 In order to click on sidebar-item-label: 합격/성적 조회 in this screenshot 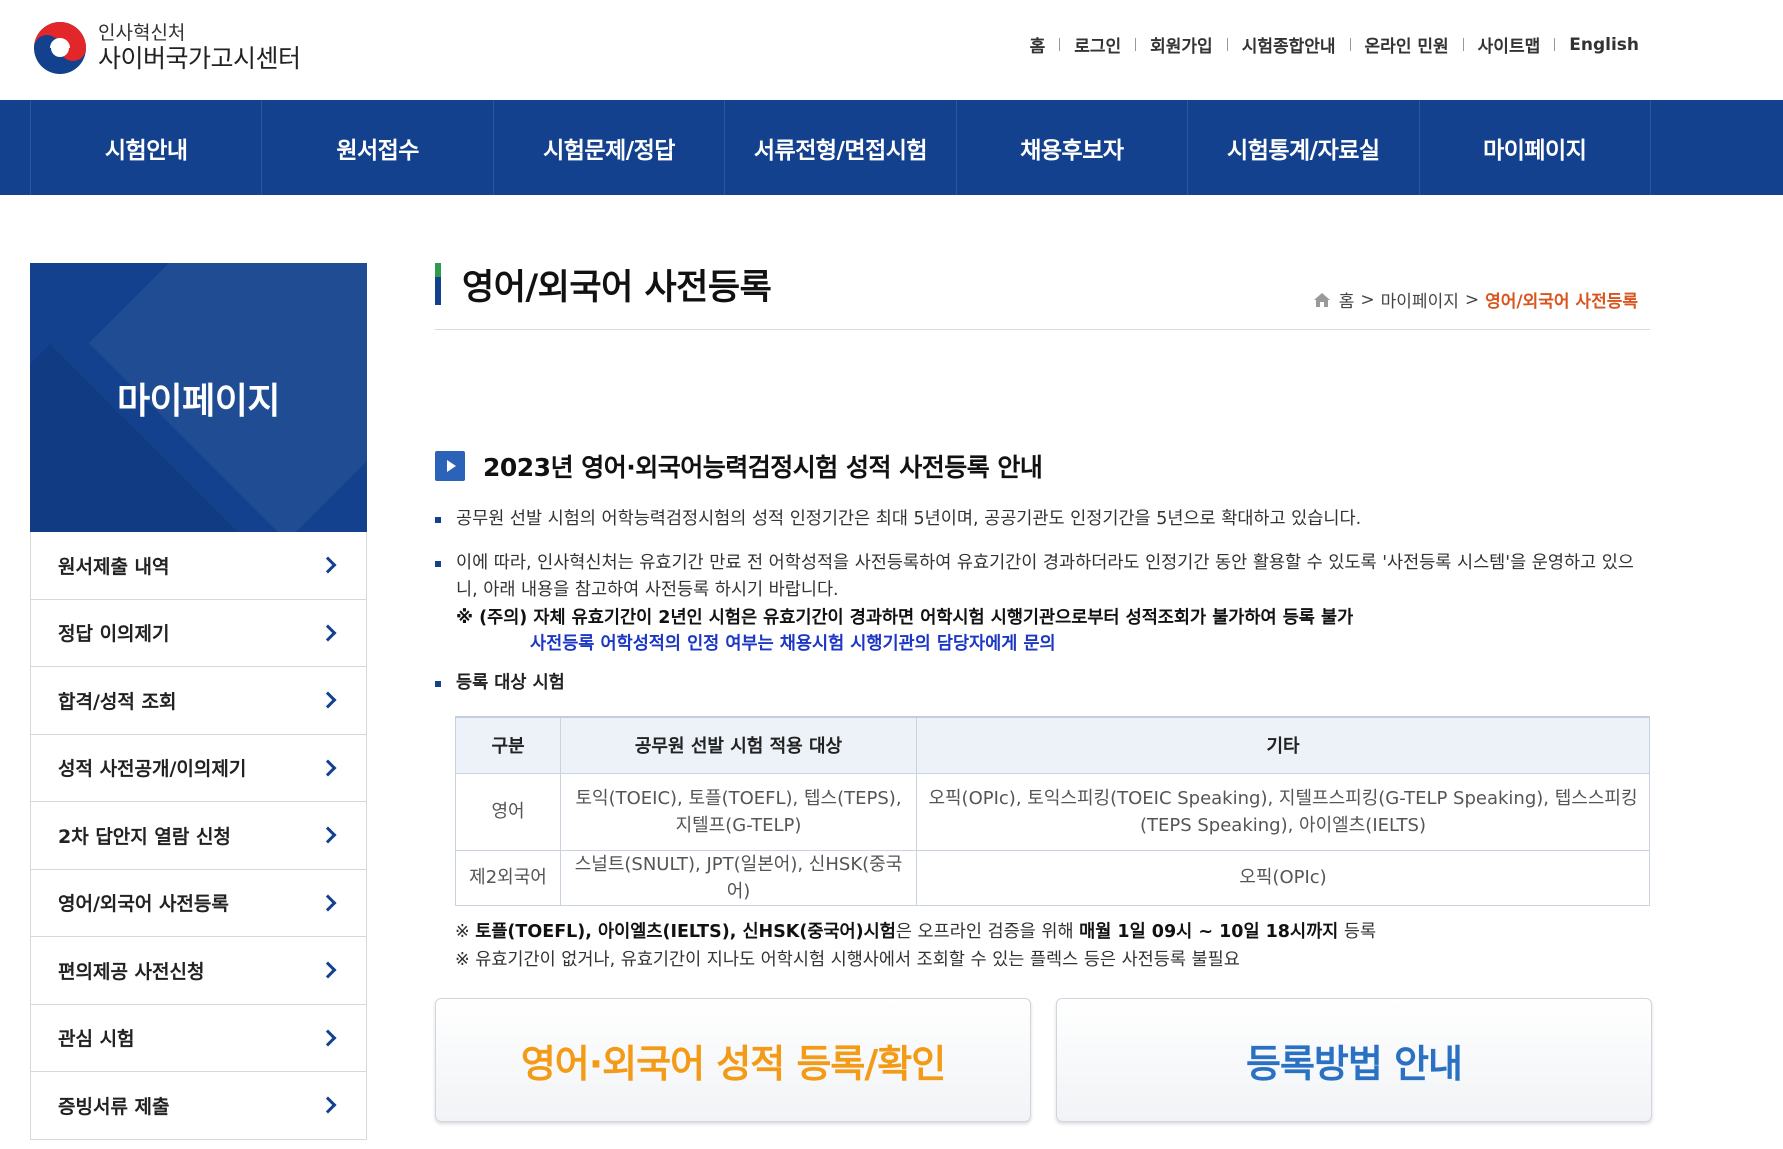, I will do `click(117, 701)`.